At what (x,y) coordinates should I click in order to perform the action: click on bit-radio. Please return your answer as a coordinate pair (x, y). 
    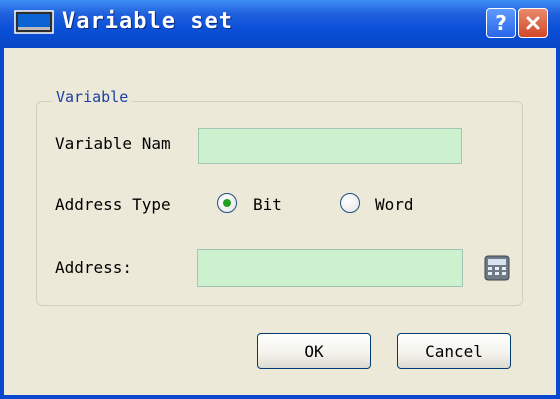
    Looking at the image, I should click on (227, 203).